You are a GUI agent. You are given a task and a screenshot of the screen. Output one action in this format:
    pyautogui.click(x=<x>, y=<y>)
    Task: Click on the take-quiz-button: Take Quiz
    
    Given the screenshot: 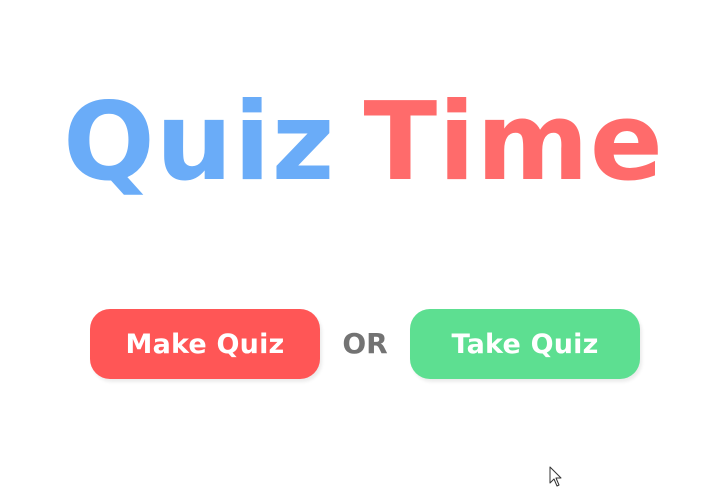 What is the action you would take?
    pyautogui.click(x=525, y=344)
    